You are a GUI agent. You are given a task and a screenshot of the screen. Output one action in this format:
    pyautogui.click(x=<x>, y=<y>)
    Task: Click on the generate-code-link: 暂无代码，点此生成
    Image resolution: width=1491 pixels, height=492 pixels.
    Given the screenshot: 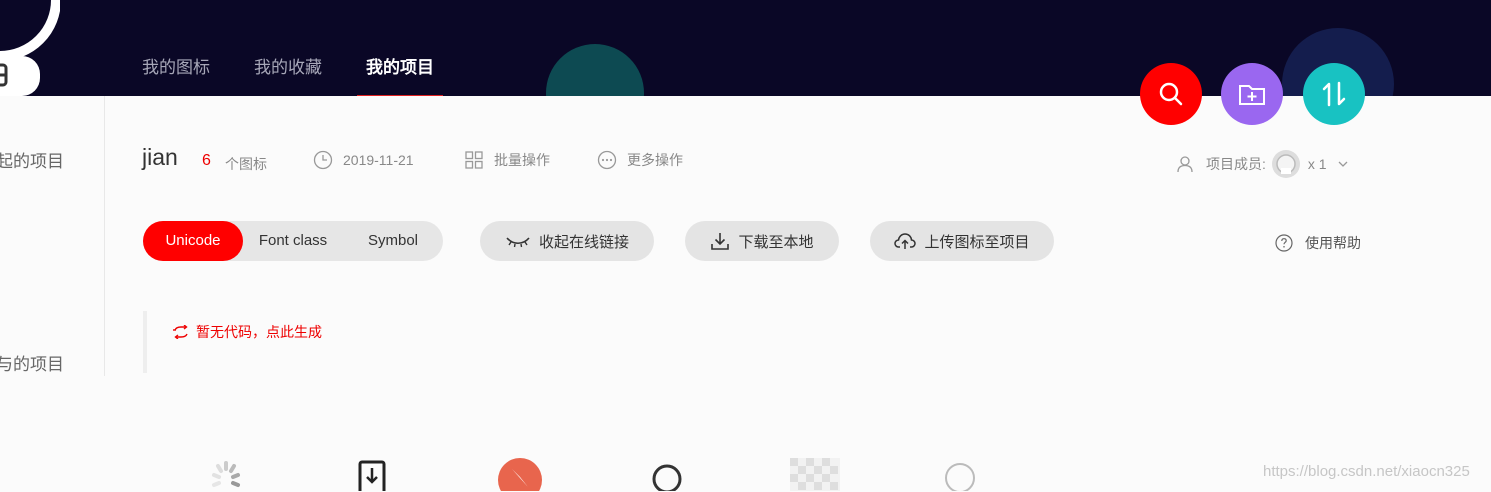 What is the action you would take?
    pyautogui.click(x=247, y=332)
    